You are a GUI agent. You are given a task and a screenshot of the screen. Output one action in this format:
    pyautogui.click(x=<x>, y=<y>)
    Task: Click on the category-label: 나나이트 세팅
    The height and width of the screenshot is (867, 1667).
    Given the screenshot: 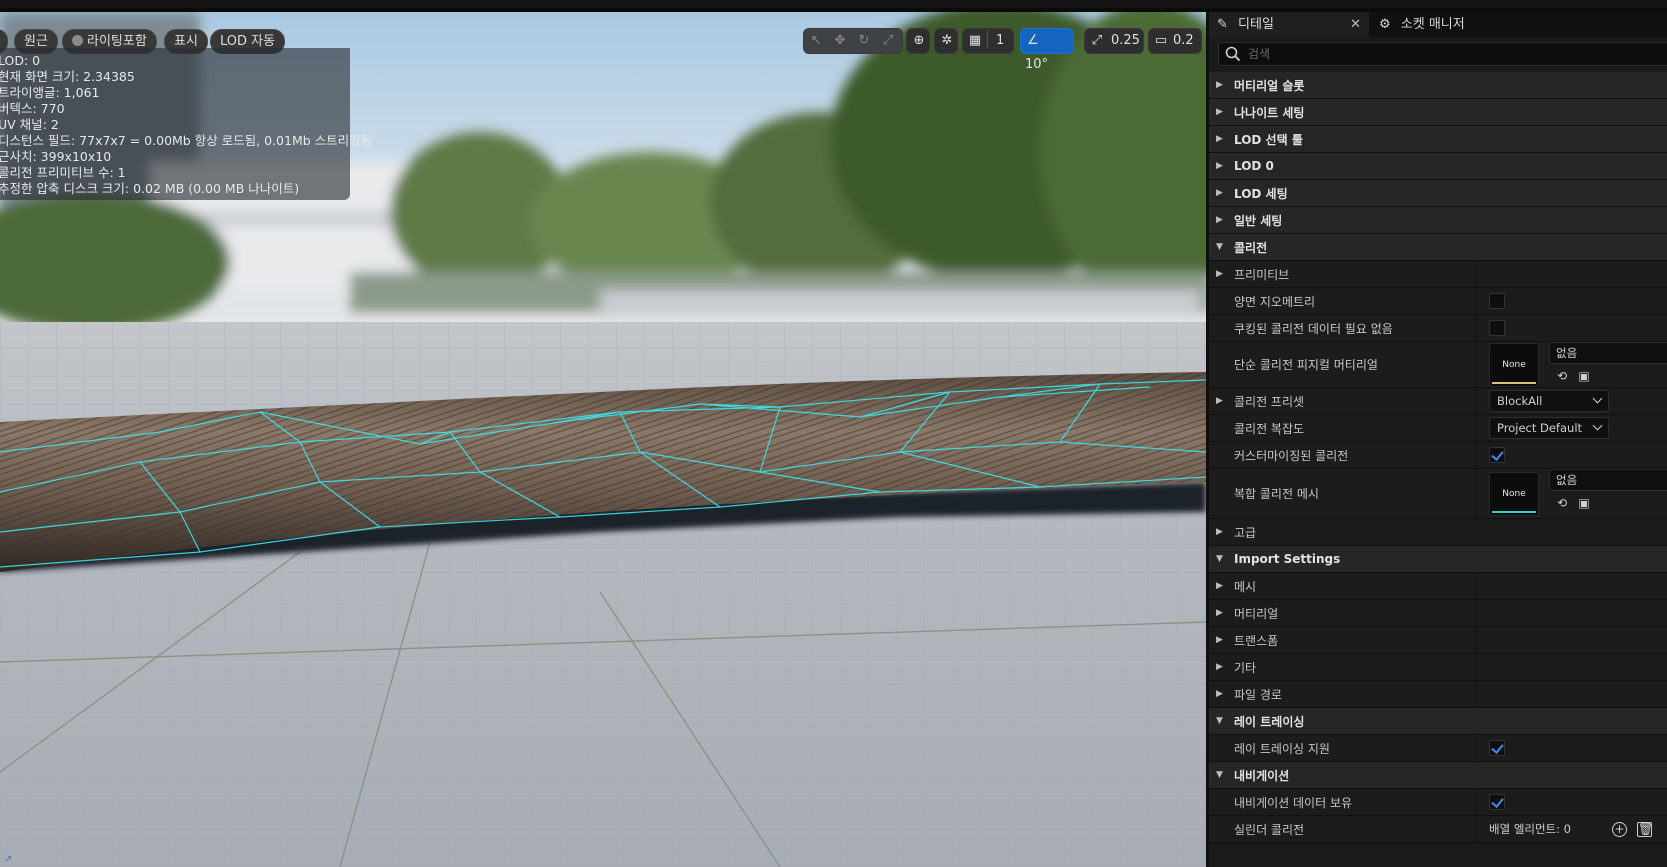 What is the action you would take?
    pyautogui.click(x=1269, y=112)
    